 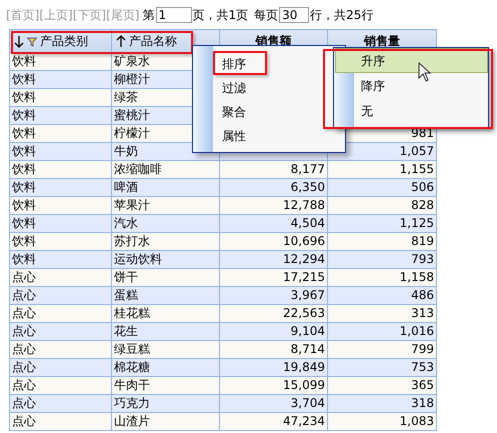 I want to click on table-cell: 12,788, so click(x=274, y=205).